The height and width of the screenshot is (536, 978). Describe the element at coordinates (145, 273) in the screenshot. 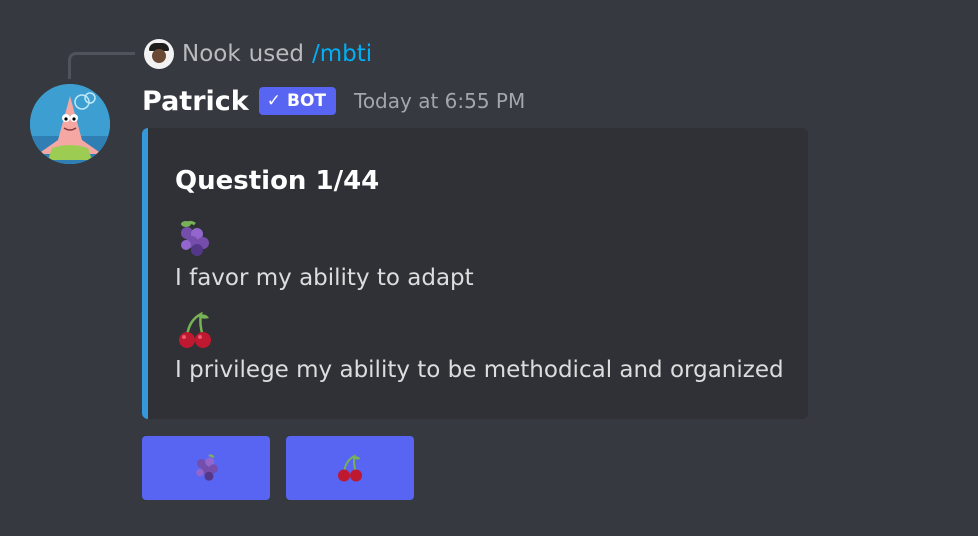

I see `embed-accent-bar` at that location.